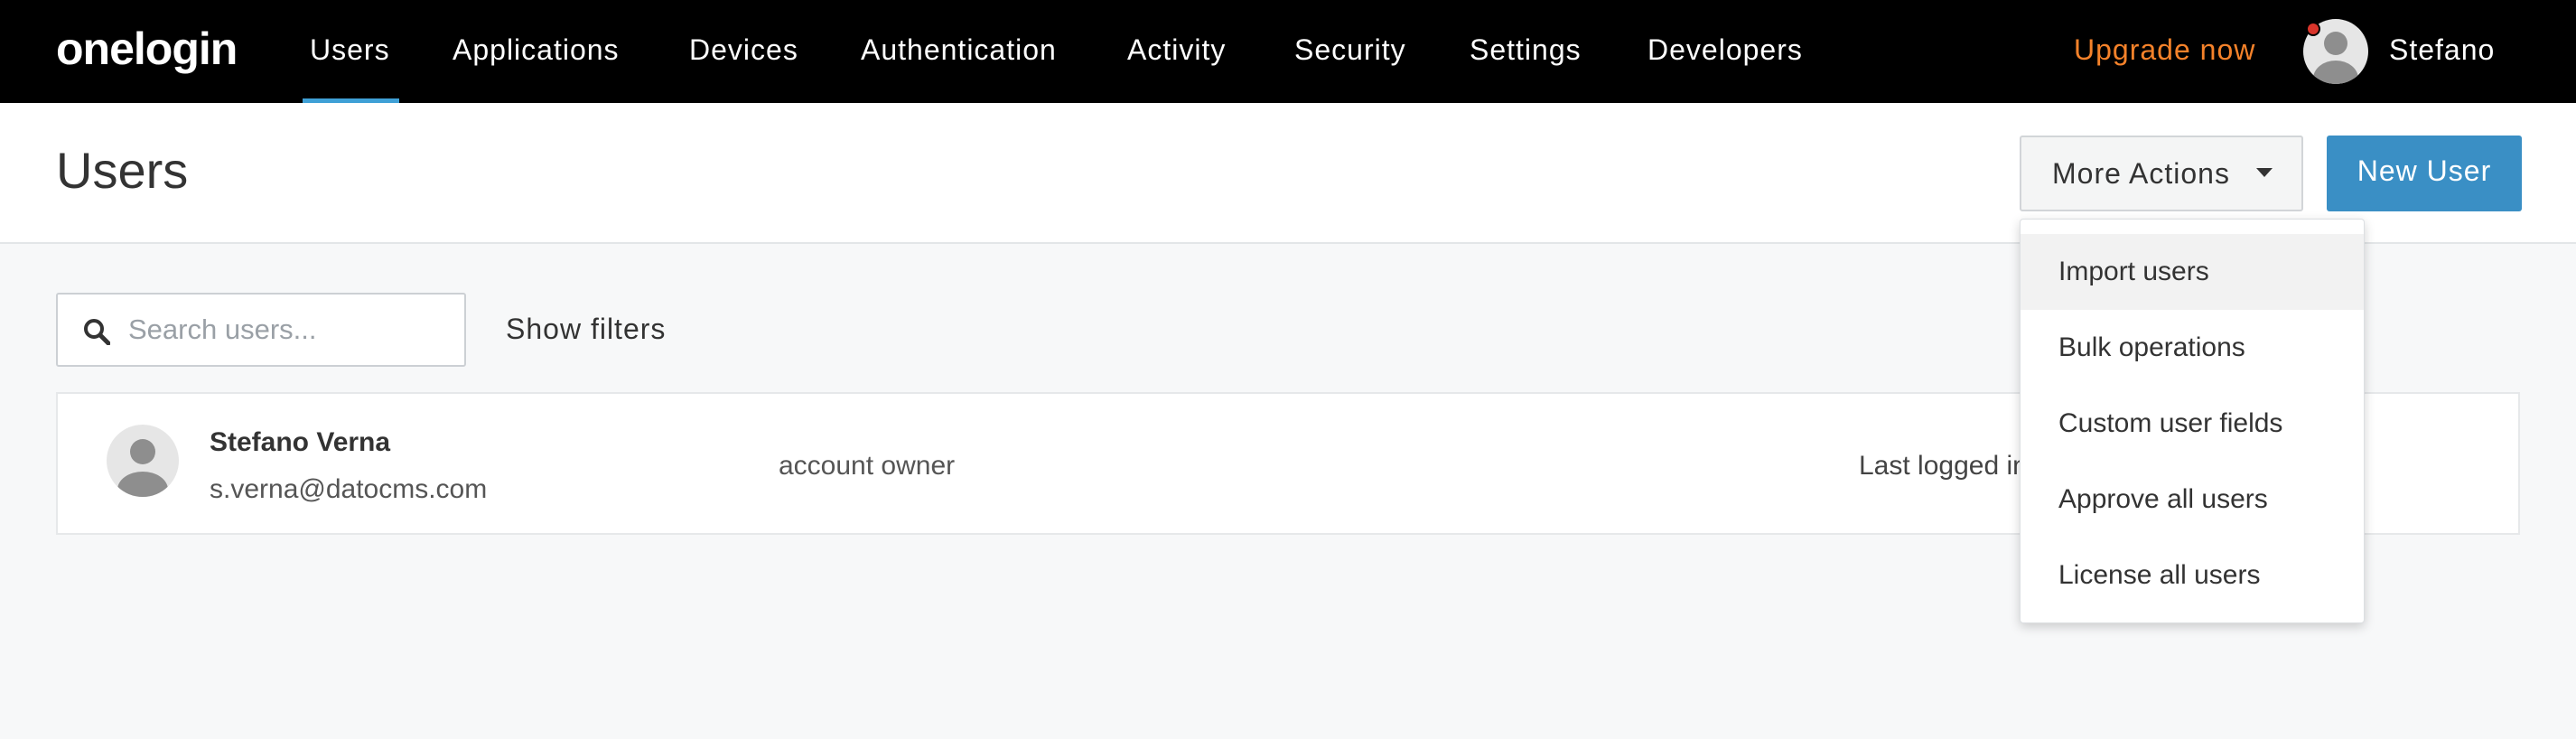  What do you see at coordinates (289, 330) in the screenshot?
I see `search-input` at bounding box center [289, 330].